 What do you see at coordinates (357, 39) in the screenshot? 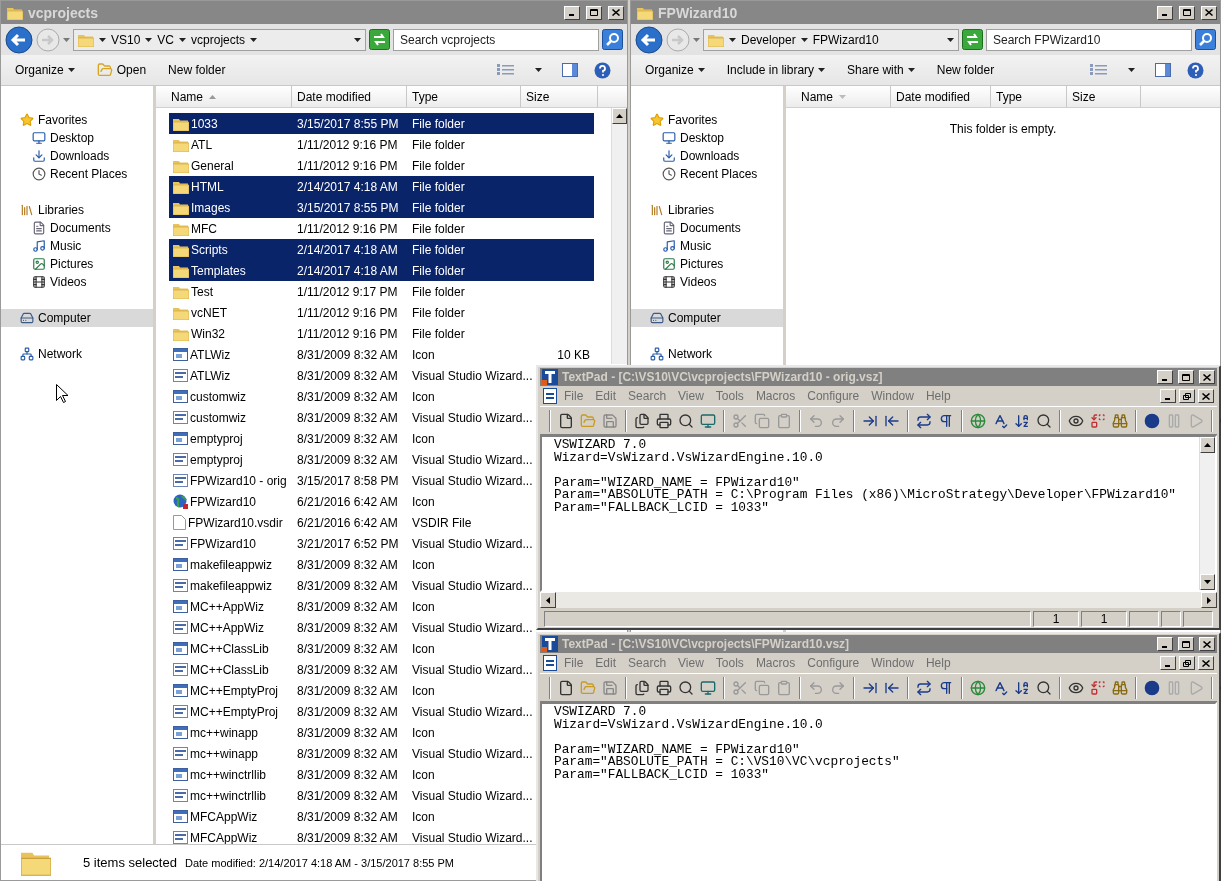
I see `address-dropdown` at bounding box center [357, 39].